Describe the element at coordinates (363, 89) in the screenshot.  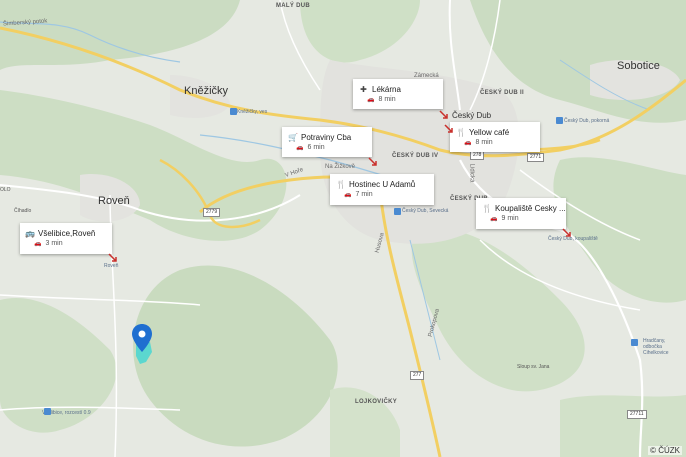
I see `pharmacy-icon: ✚` at that location.